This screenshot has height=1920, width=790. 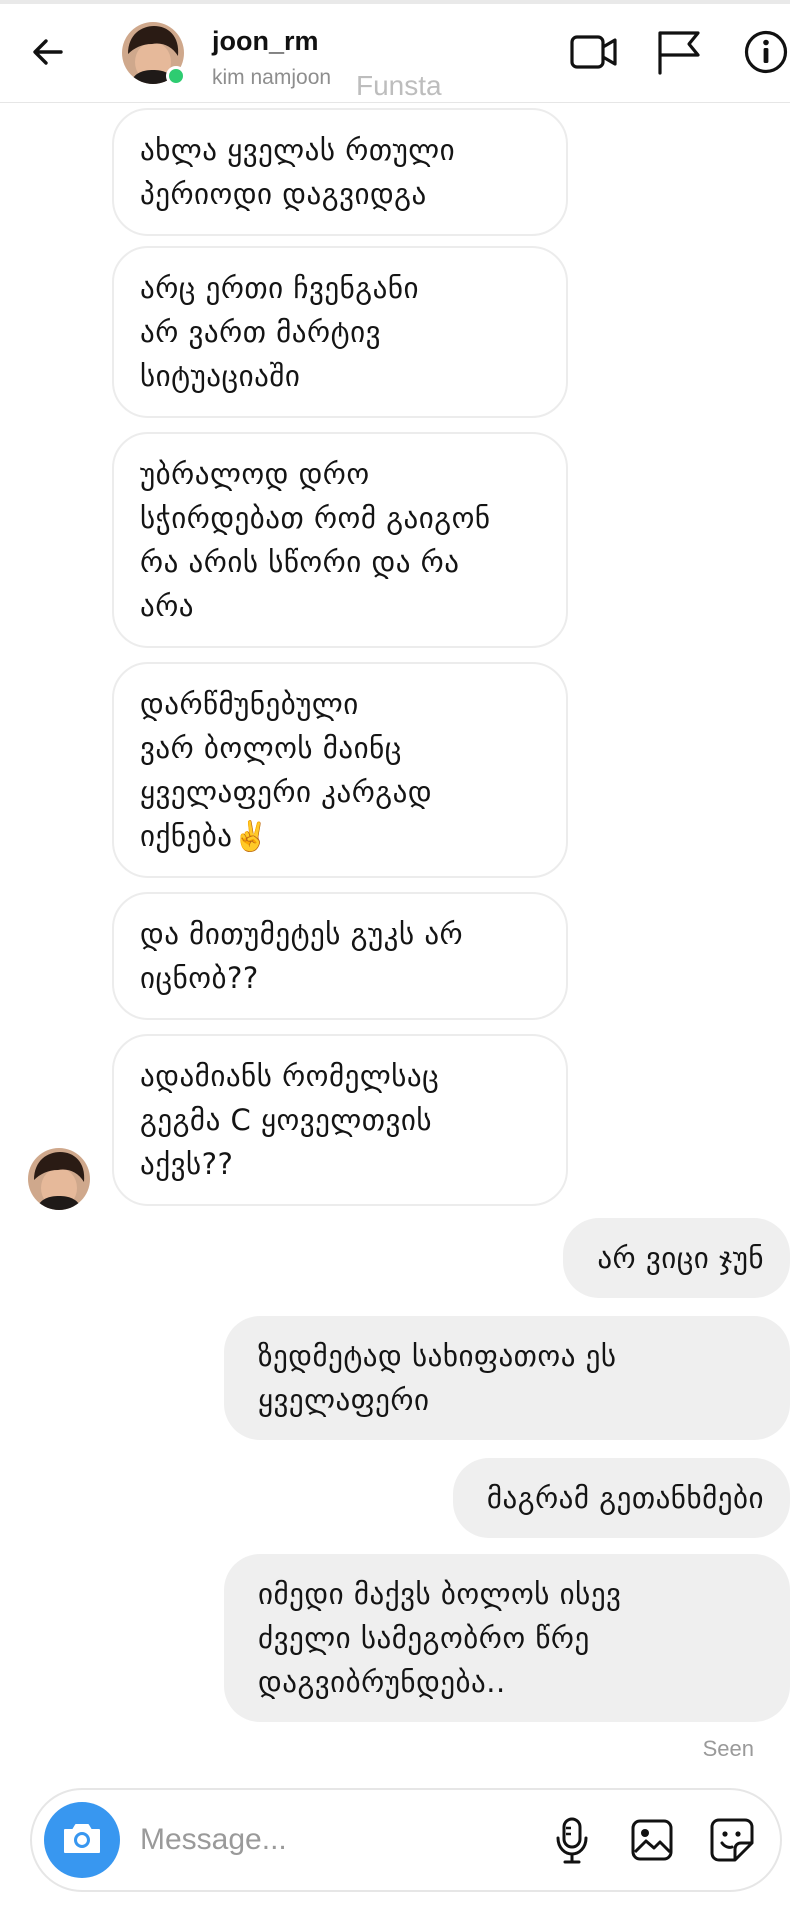 I want to click on back-button, so click(x=48, y=54).